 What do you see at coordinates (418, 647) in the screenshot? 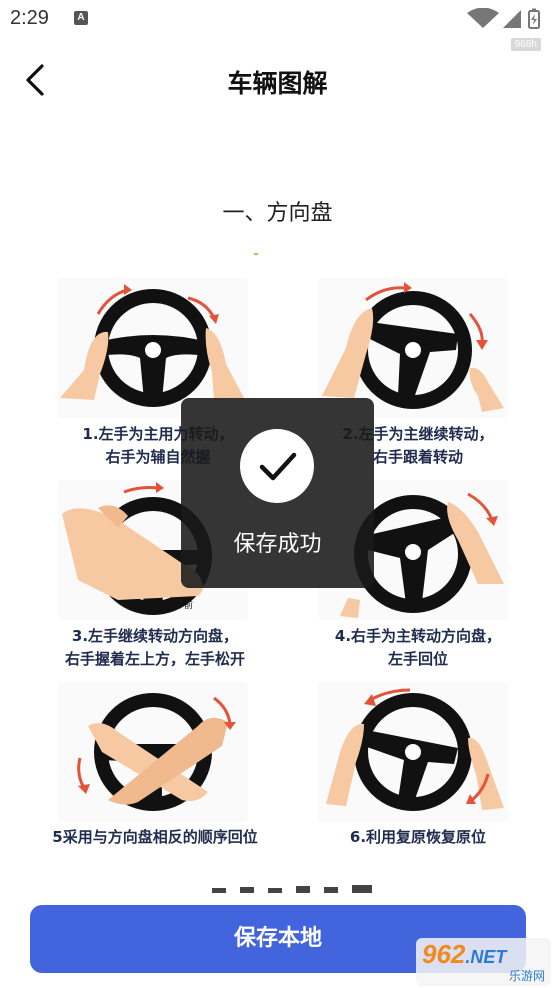
I see `step-4-caption: 4.右手为主转动方向盘， 左手回位` at bounding box center [418, 647].